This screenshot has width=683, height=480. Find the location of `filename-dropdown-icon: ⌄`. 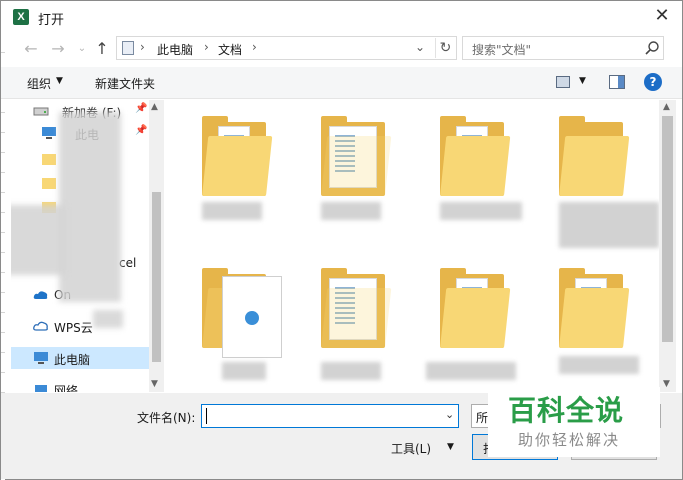

filename-dropdown-icon: ⌄ is located at coordinates (449, 414).